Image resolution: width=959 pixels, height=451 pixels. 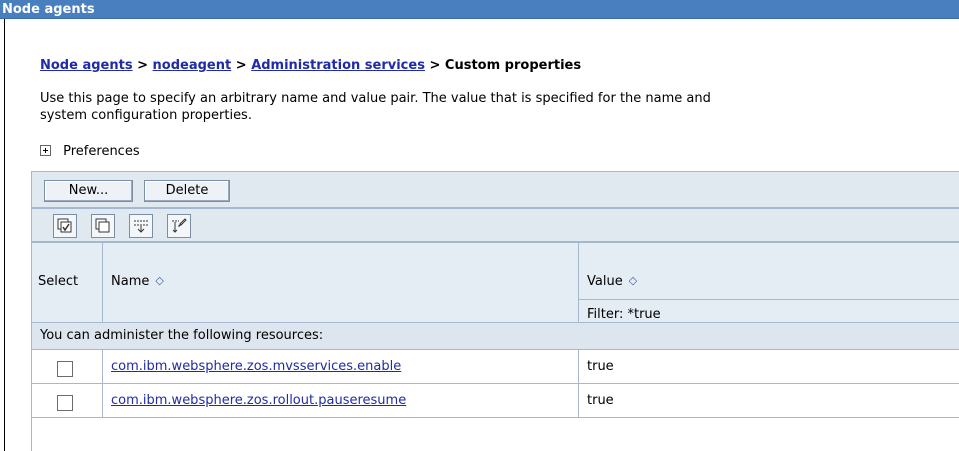 I want to click on select-column-label: Select, so click(x=58, y=281).